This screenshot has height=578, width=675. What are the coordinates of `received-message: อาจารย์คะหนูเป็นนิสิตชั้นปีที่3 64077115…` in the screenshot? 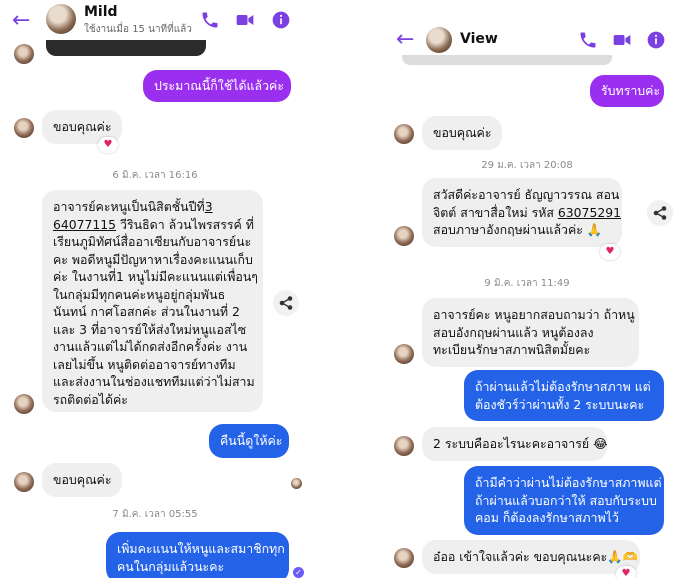 It's located at (152, 301).